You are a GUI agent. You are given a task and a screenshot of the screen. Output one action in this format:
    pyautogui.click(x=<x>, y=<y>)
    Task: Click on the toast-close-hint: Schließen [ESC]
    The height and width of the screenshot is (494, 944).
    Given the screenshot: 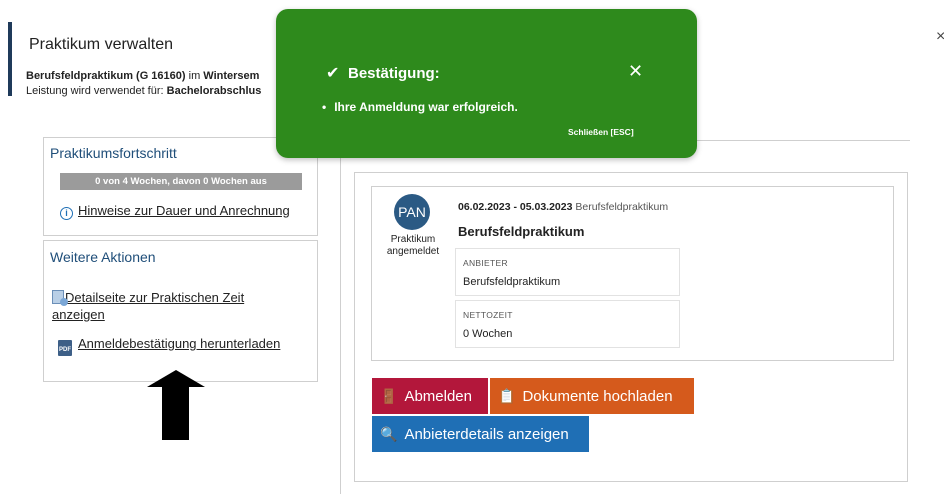 What is the action you would take?
    pyautogui.click(x=601, y=132)
    